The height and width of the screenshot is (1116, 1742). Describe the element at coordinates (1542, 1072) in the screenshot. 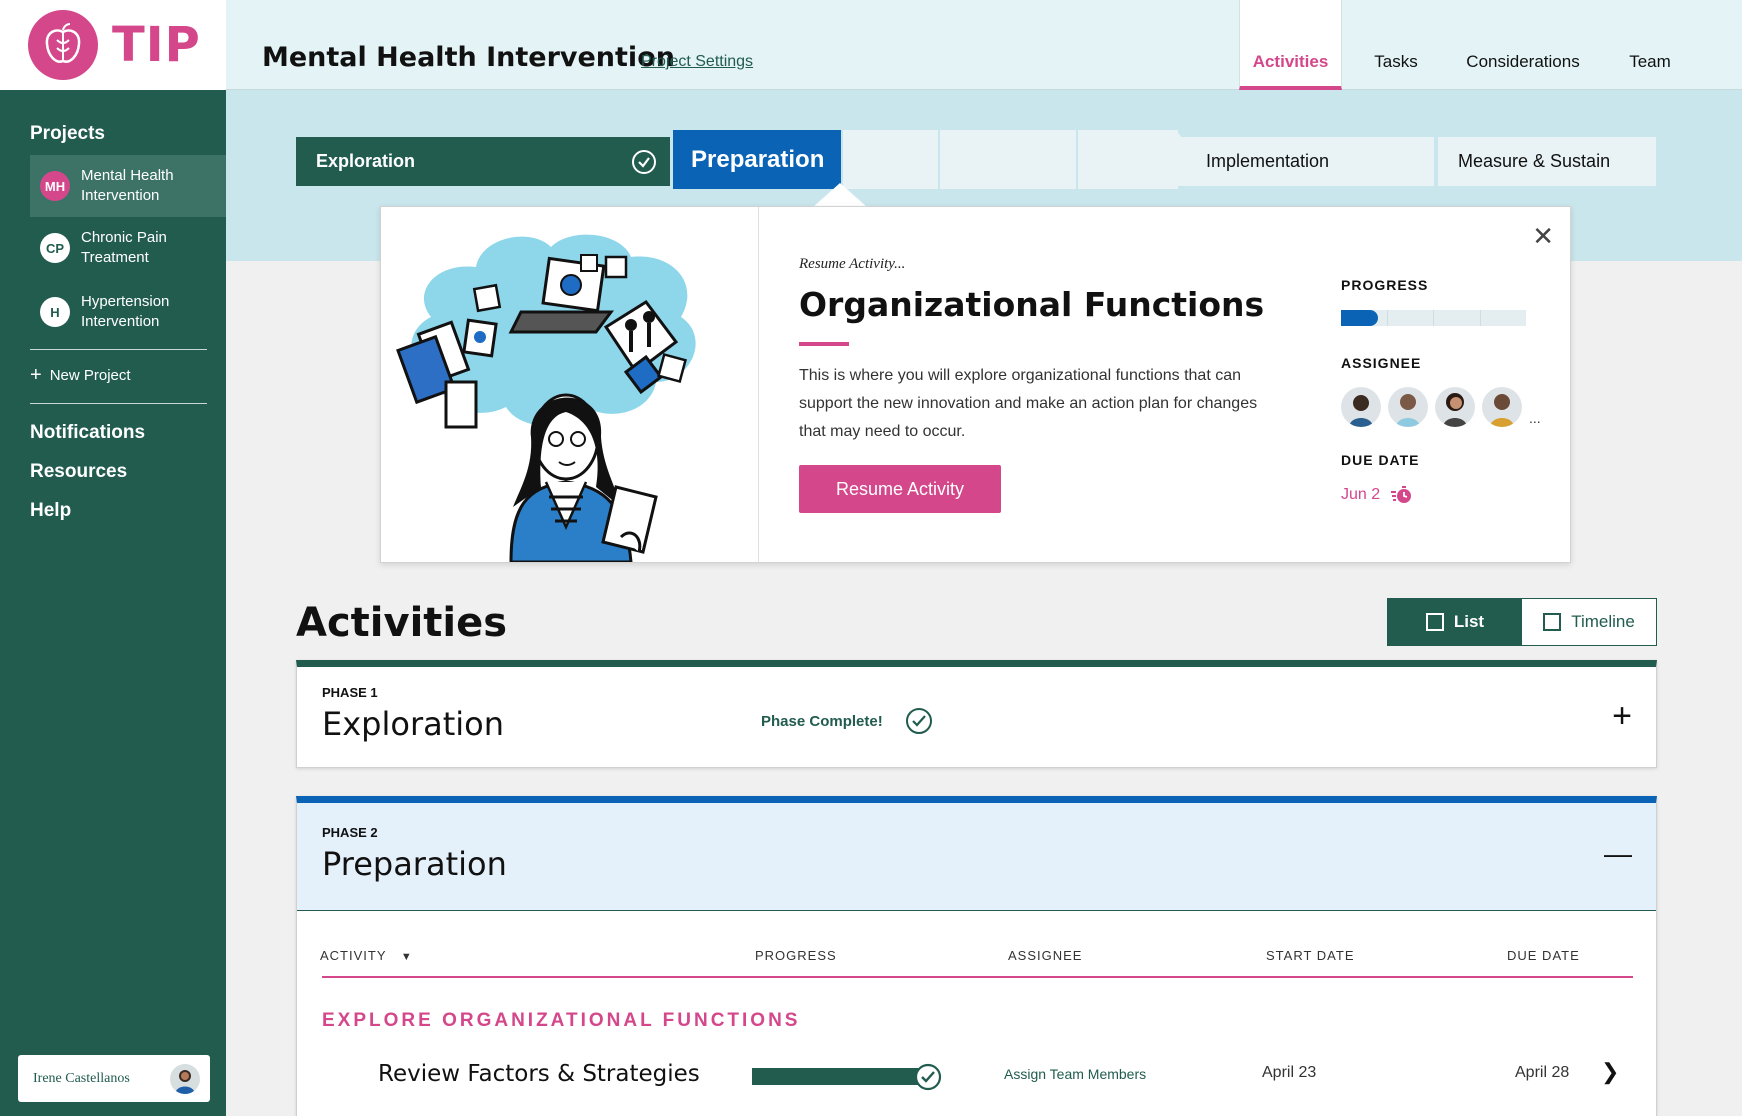

I see `activity-due-date: April 28` at that location.